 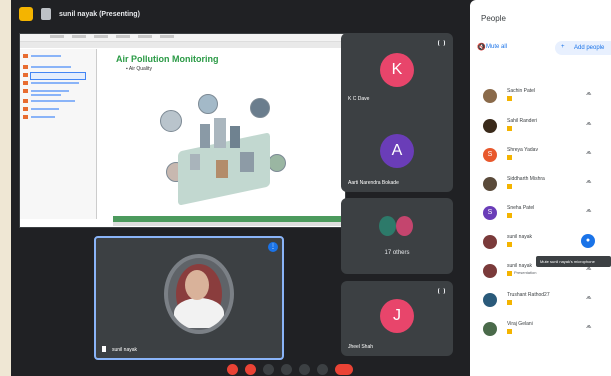 What do you see at coordinates (525, 272) in the screenshot?
I see `participant-subtitle: Presentation` at bounding box center [525, 272].